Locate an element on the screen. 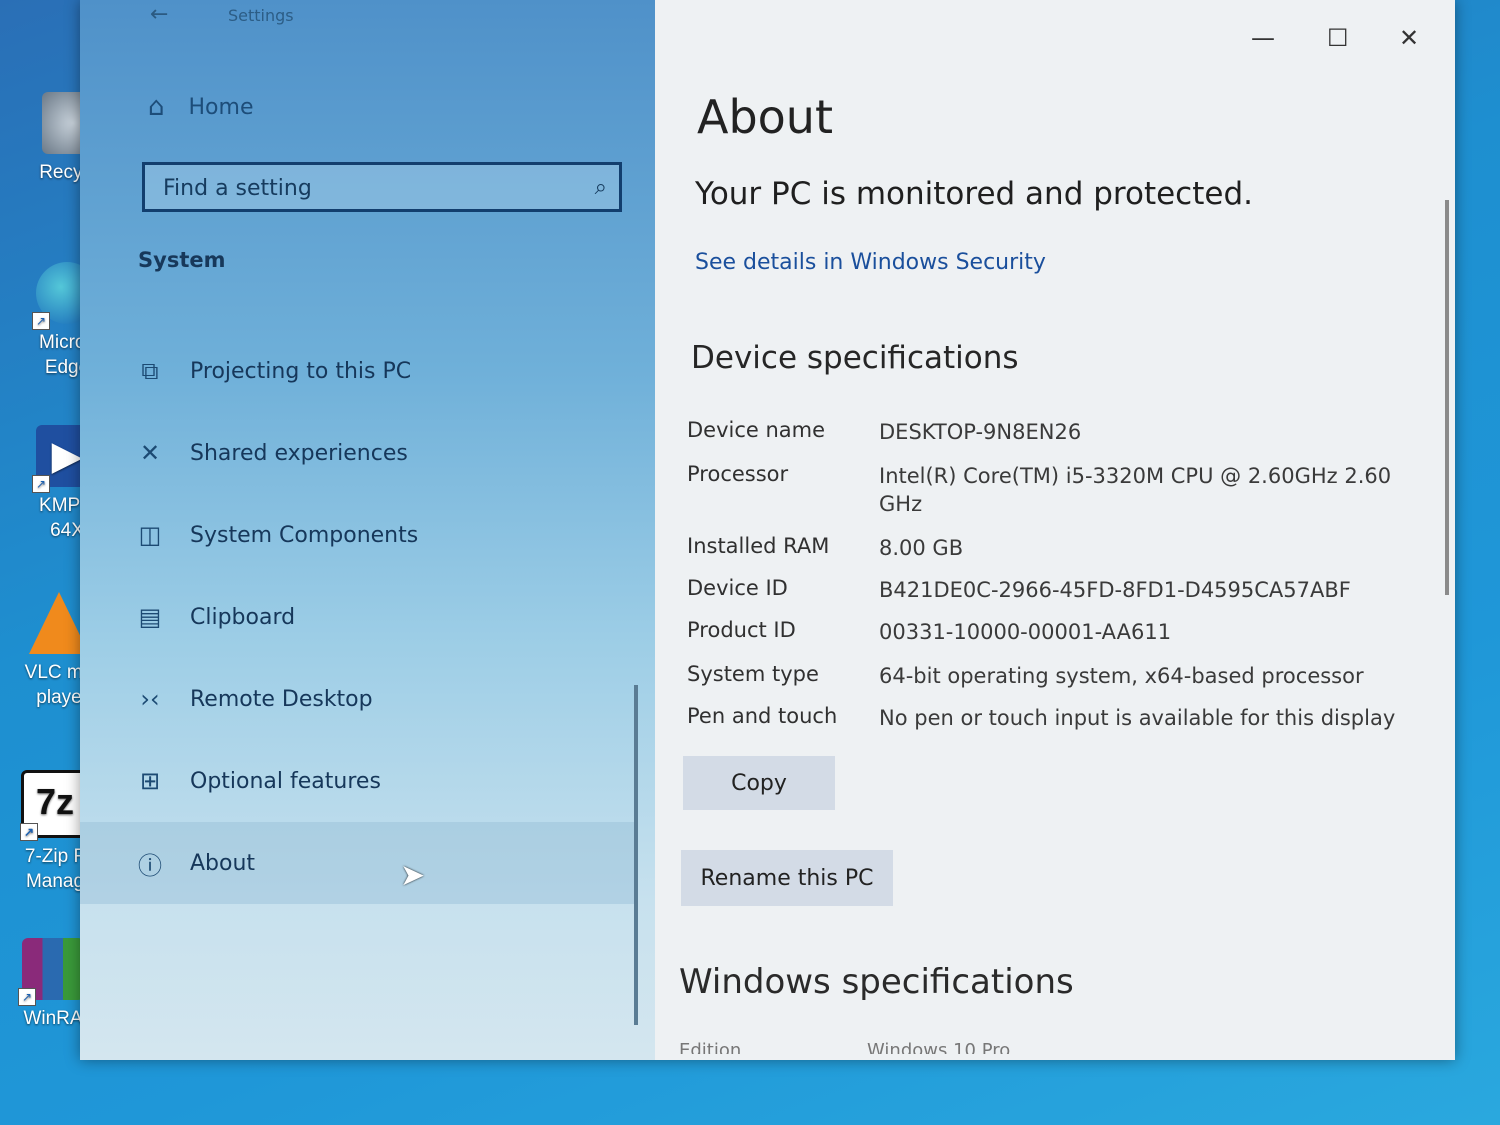  winrar-books-icon: ↗ is located at coordinates (51, 972).